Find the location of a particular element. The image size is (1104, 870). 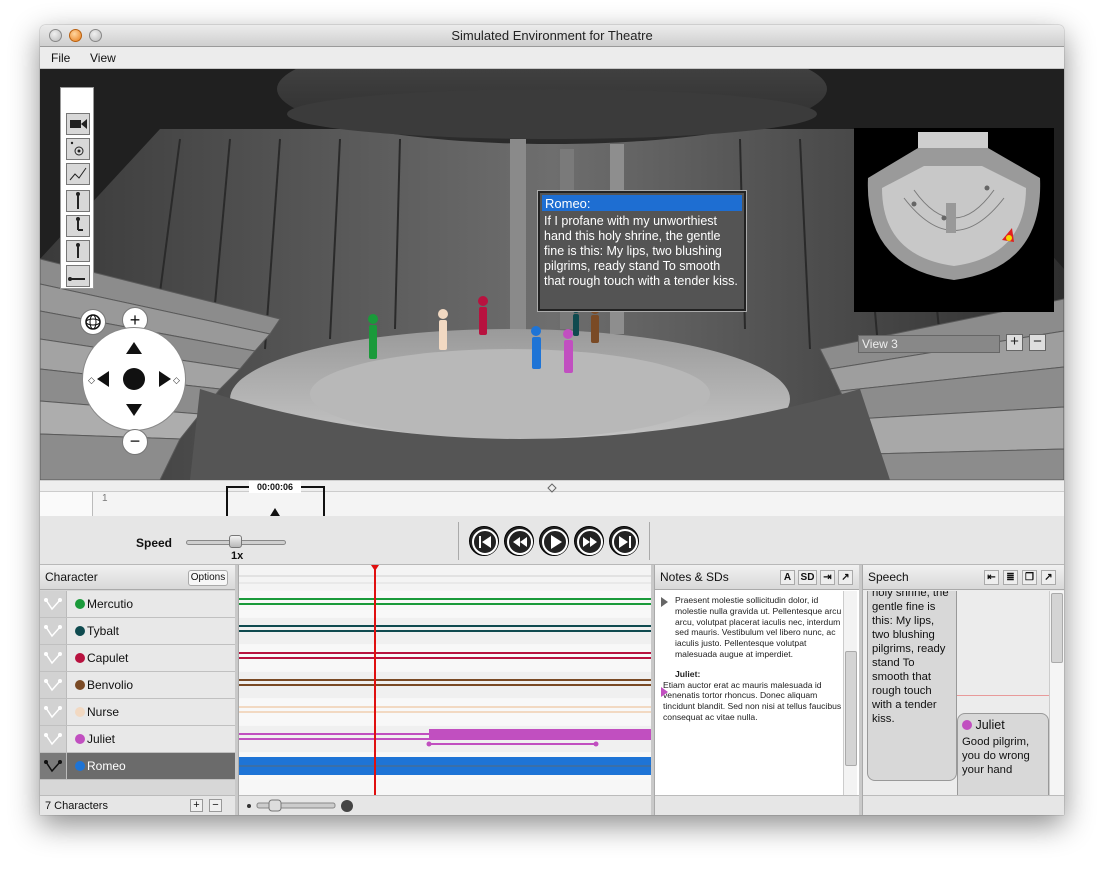

notes-header-label: Notes & SDs is located at coordinates (694, 577).